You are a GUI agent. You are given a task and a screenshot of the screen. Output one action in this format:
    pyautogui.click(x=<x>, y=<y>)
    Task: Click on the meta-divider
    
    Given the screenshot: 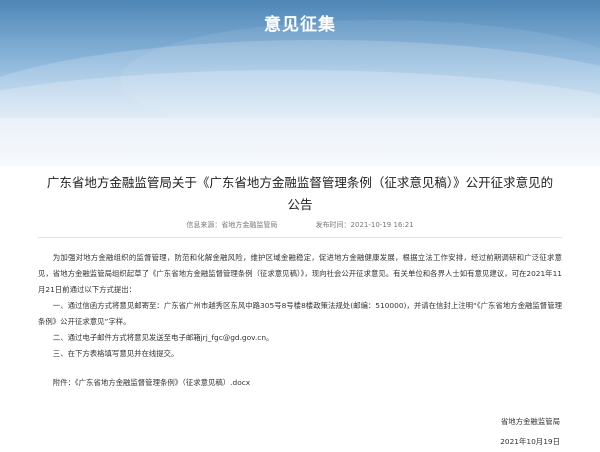 What is the action you would take?
    pyautogui.click(x=300, y=237)
    